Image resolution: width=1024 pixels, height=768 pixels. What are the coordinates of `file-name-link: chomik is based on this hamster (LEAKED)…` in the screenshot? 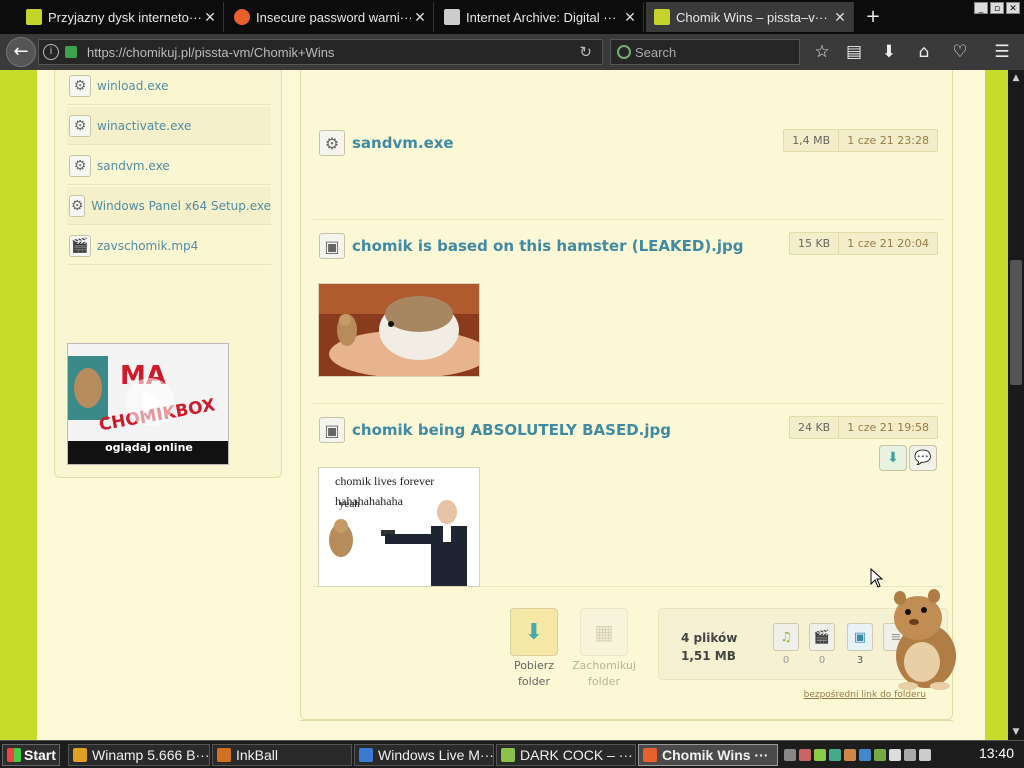 It's located at (548, 246).